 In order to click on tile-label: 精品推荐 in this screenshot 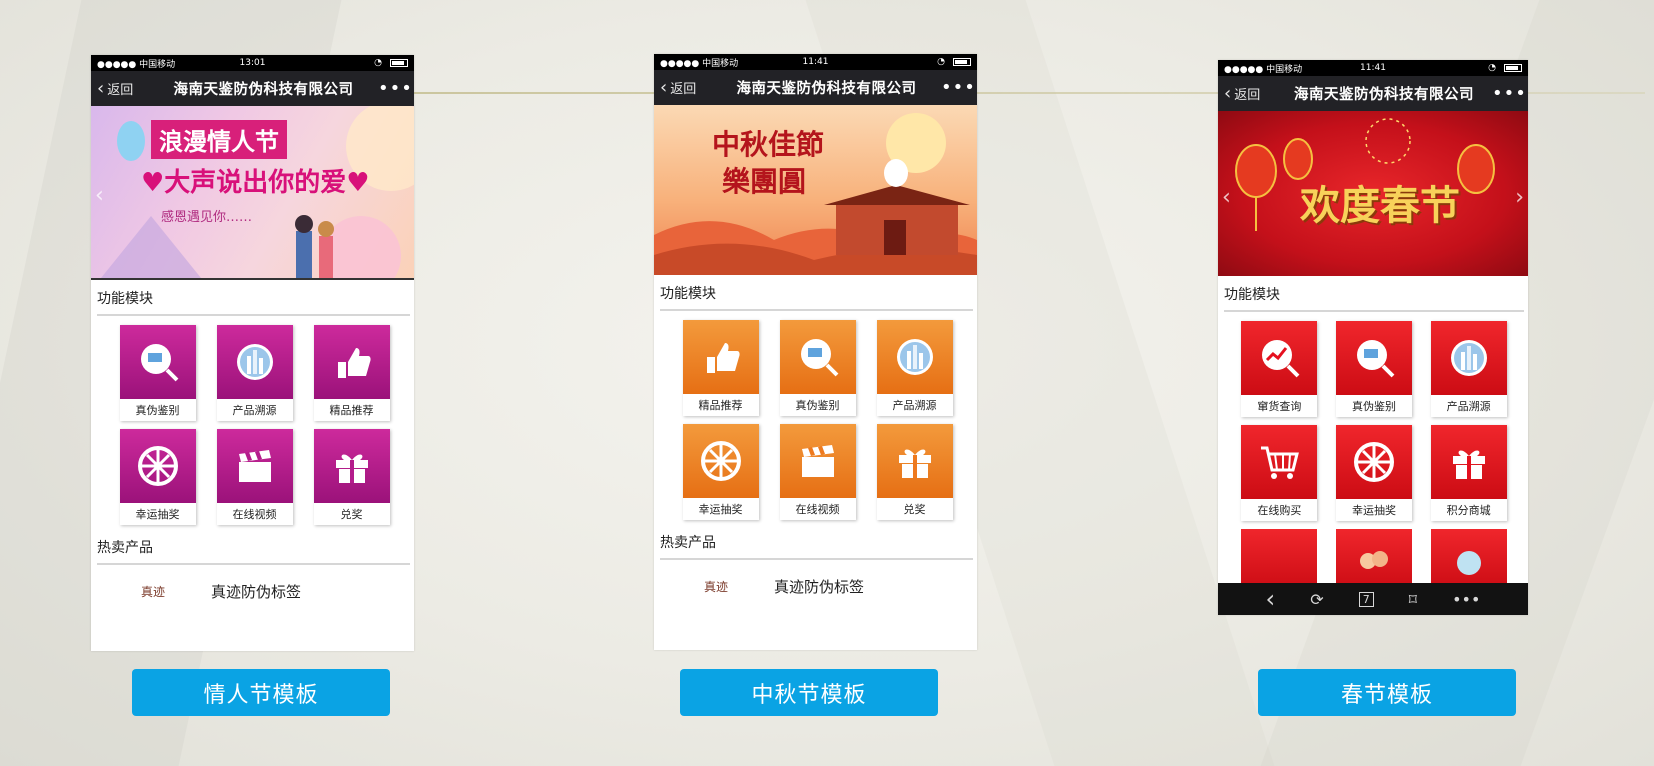, I will do `click(720, 405)`.